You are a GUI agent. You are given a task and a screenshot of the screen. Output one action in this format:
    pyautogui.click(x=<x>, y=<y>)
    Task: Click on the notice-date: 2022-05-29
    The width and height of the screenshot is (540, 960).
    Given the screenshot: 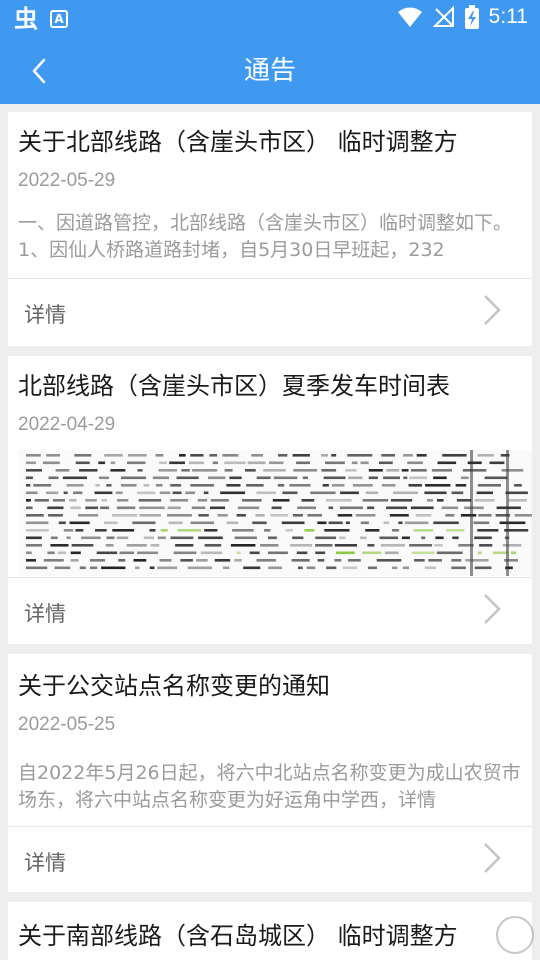 What is the action you would take?
    pyautogui.click(x=67, y=180)
    